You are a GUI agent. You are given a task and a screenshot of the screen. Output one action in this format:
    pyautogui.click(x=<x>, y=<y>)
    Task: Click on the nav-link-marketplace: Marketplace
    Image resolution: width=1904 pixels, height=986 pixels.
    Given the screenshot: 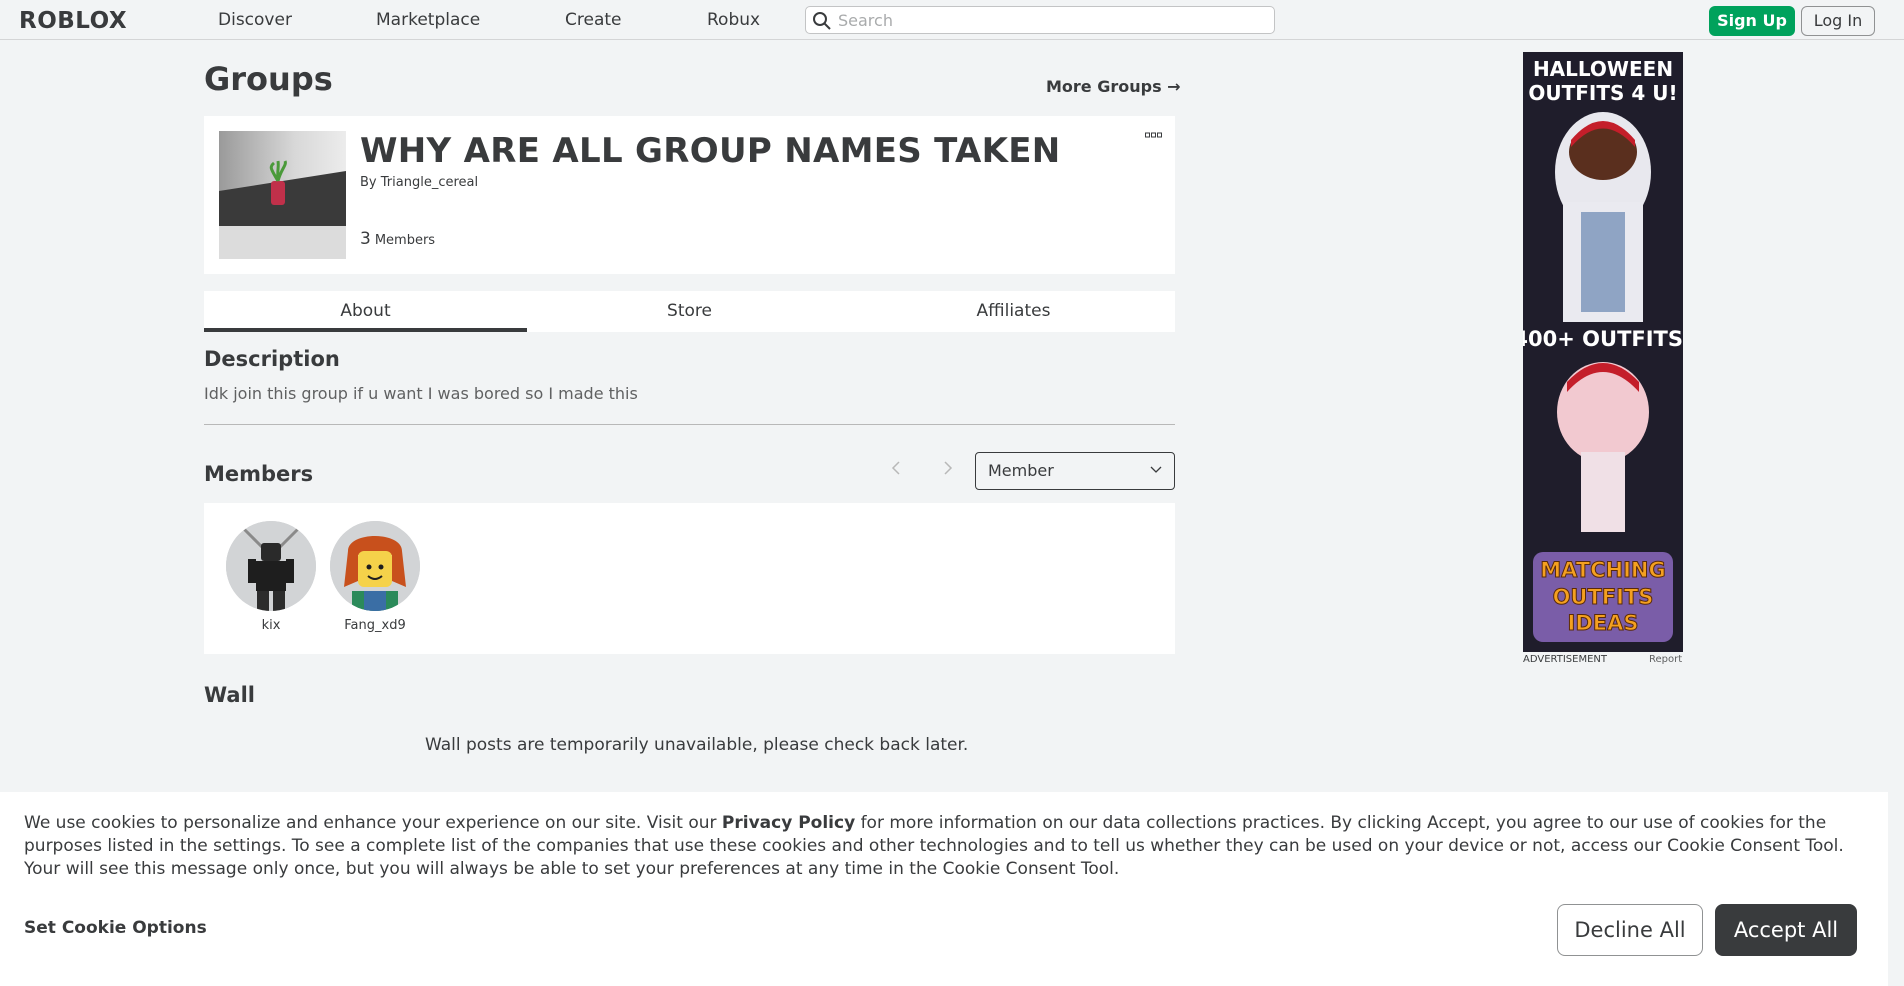 What is the action you would take?
    pyautogui.click(x=428, y=20)
    